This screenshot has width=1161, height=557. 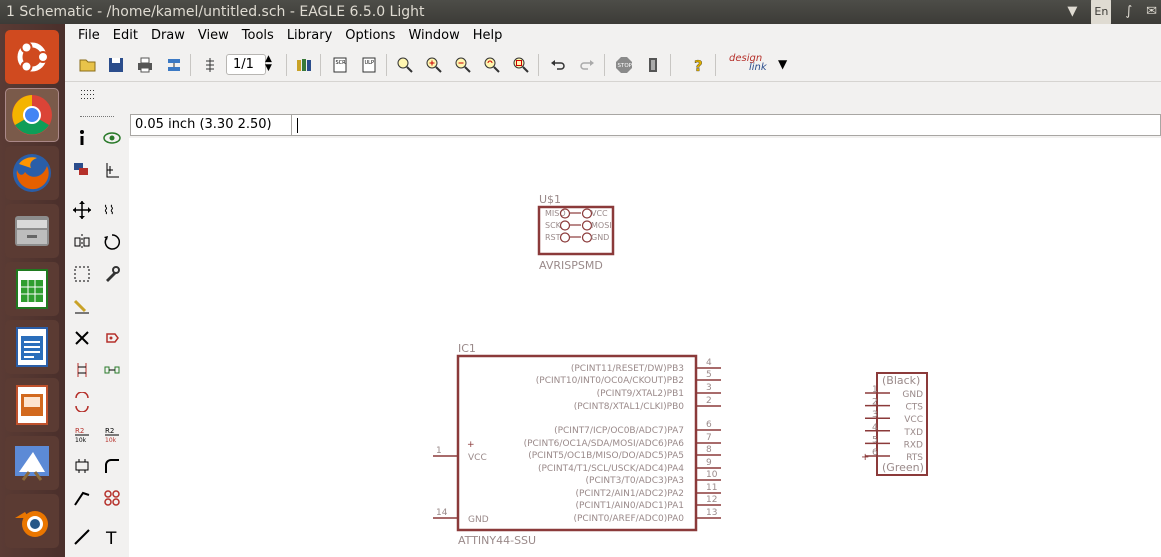 What do you see at coordinates (82, 402) in the screenshot?
I see `gateswap-icon` at bounding box center [82, 402].